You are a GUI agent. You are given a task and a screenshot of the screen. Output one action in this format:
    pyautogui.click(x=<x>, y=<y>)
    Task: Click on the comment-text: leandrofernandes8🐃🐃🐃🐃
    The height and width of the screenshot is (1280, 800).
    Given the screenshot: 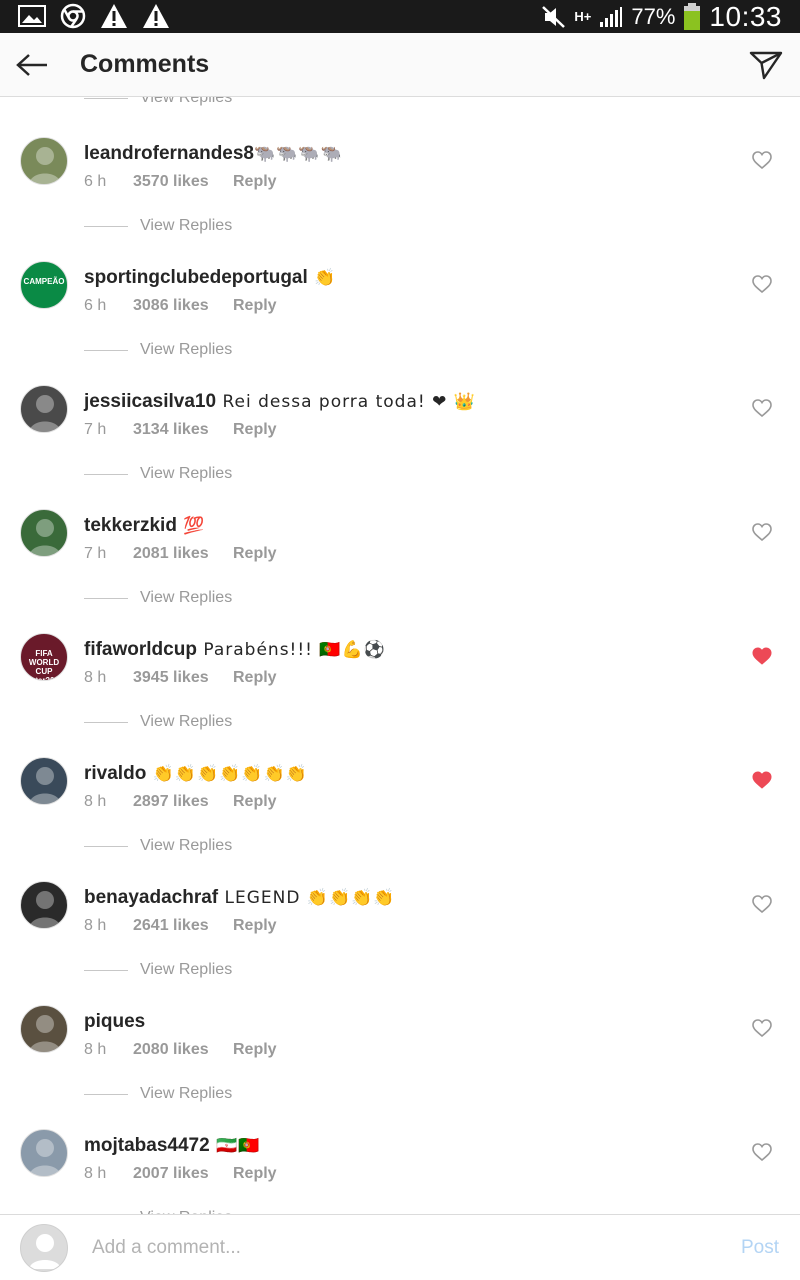 What is the action you would take?
    pyautogui.click(x=213, y=154)
    